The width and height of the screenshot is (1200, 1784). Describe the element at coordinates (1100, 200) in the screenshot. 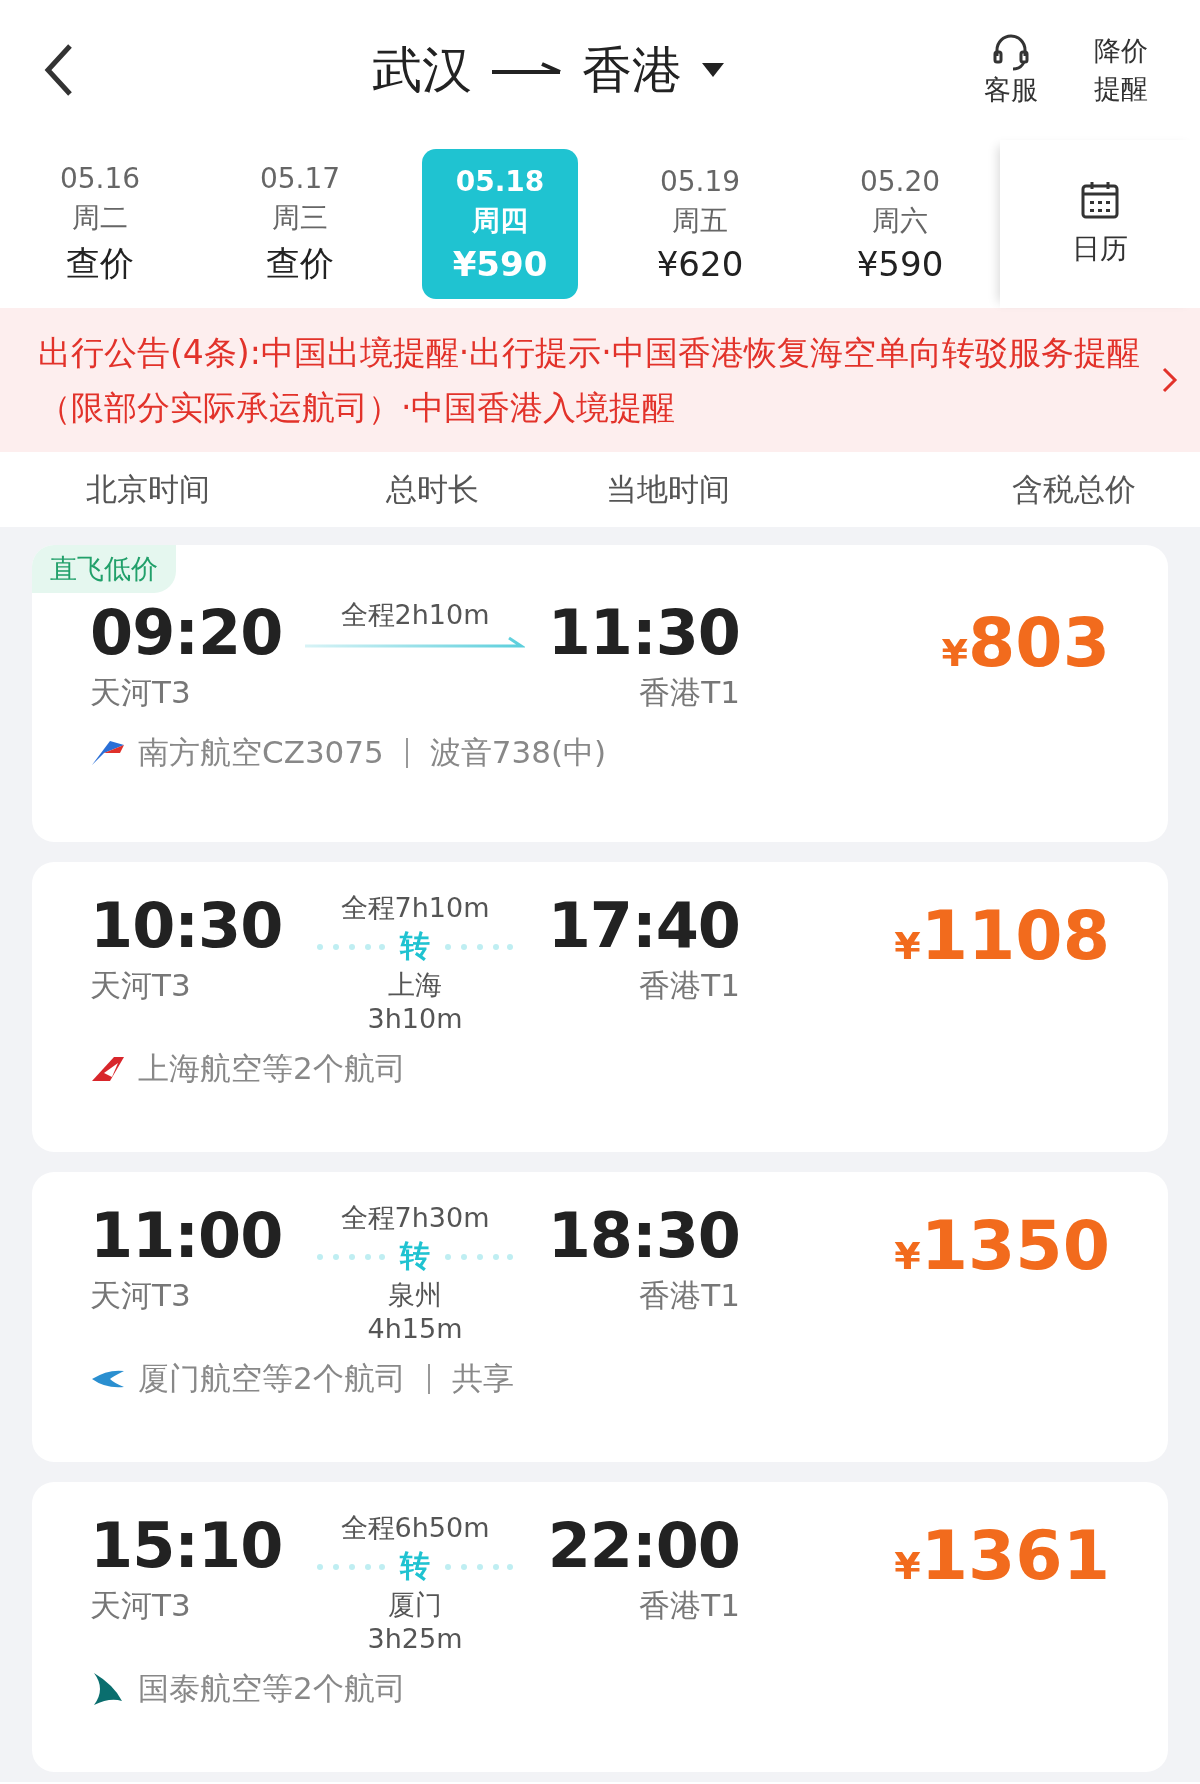

I see `calendar-icon` at that location.